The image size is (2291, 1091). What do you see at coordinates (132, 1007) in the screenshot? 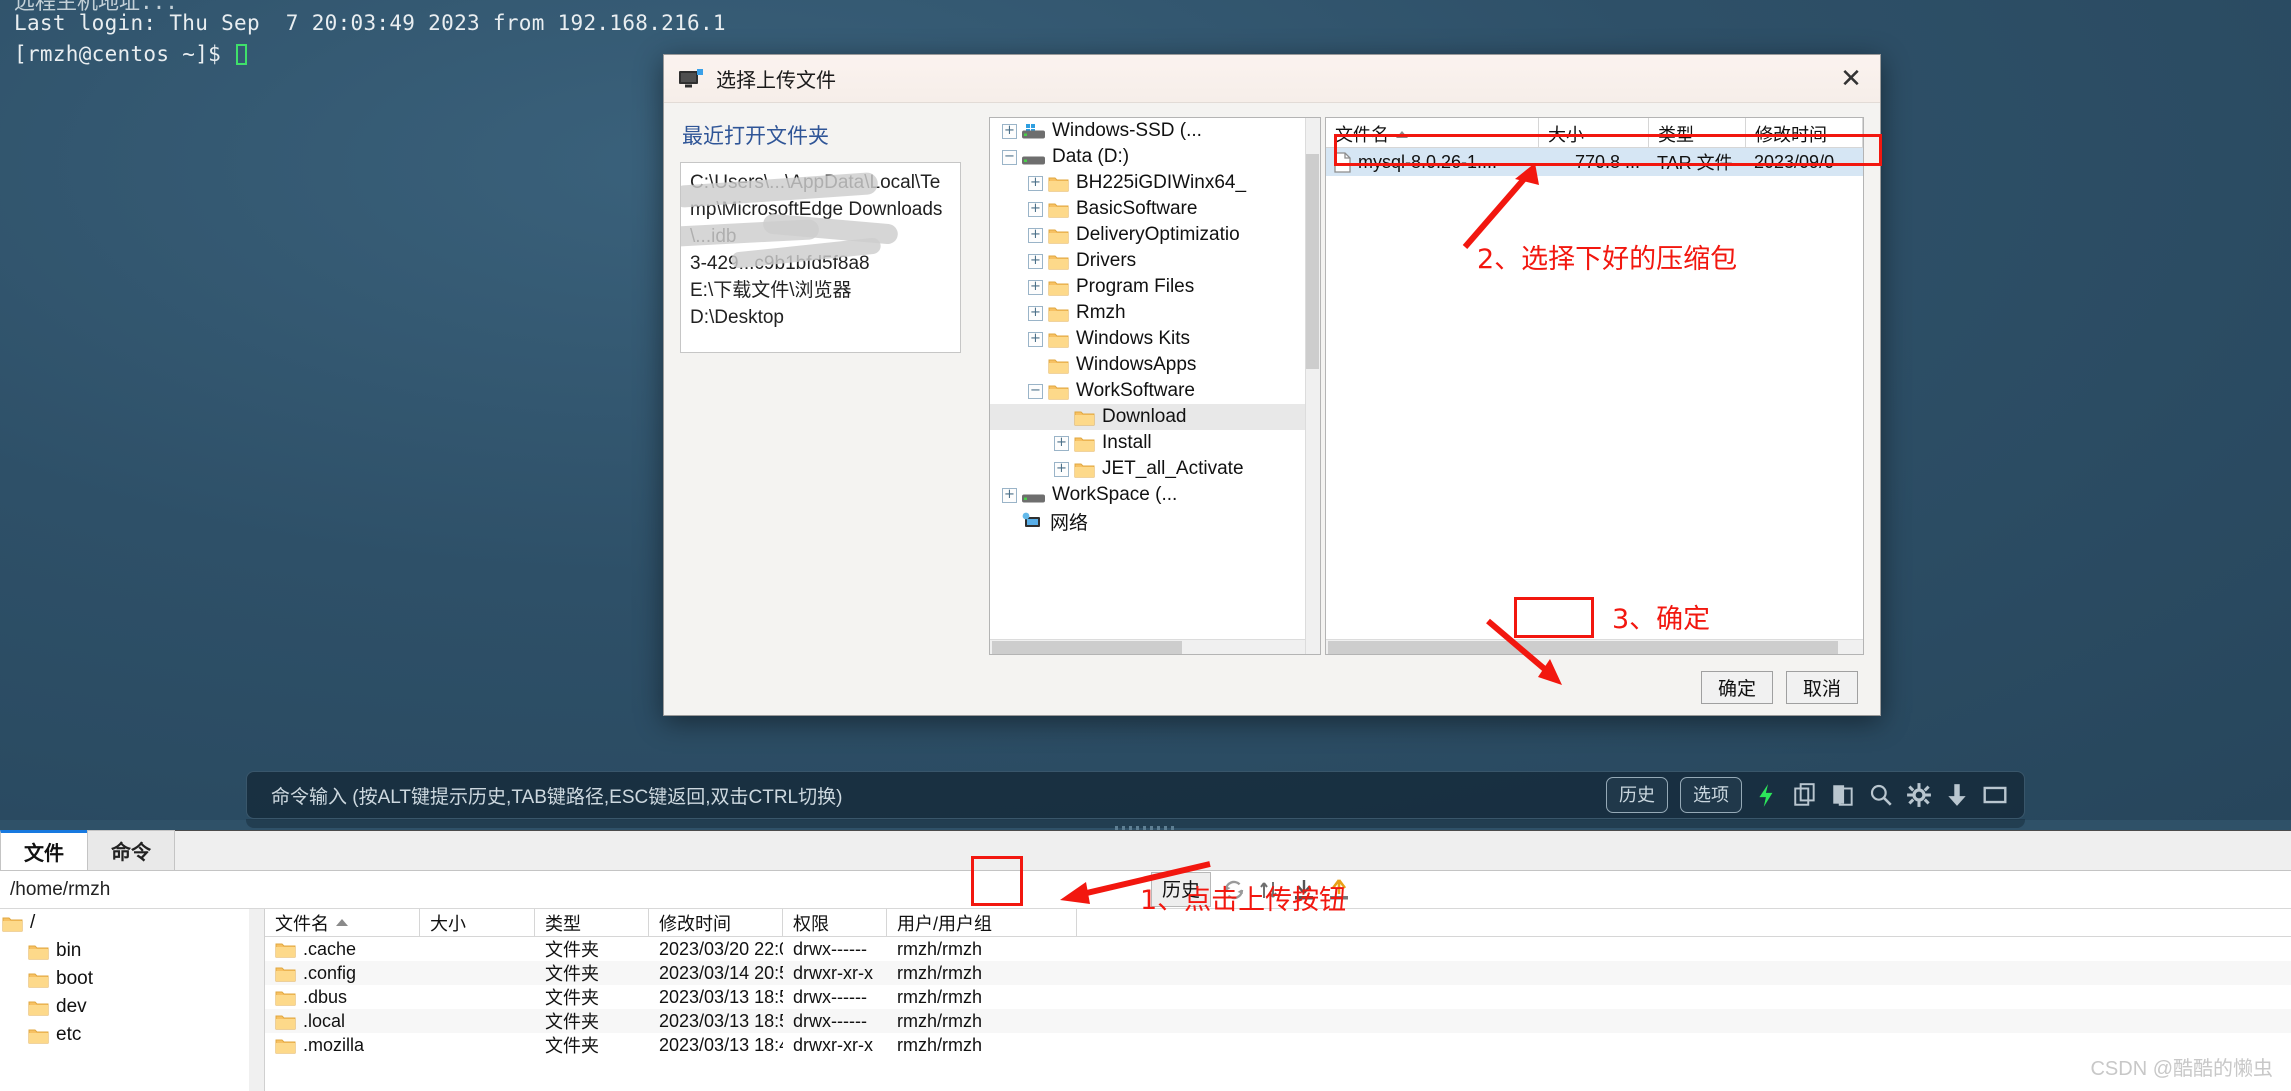
I see `linux-tree-node-dev: dev` at bounding box center [132, 1007].